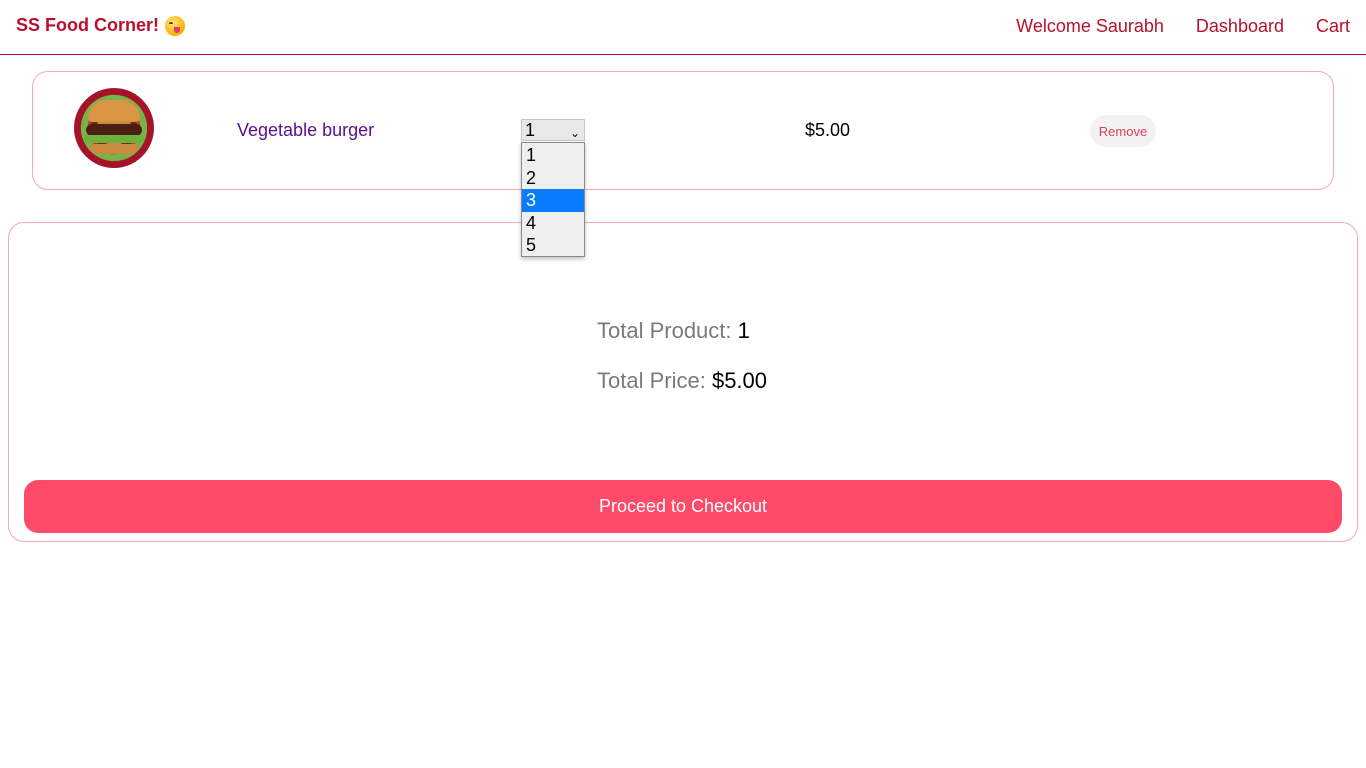 The width and height of the screenshot is (1366, 768). What do you see at coordinates (828, 130) in the screenshot?
I see `cart-item-price: $5.00` at bounding box center [828, 130].